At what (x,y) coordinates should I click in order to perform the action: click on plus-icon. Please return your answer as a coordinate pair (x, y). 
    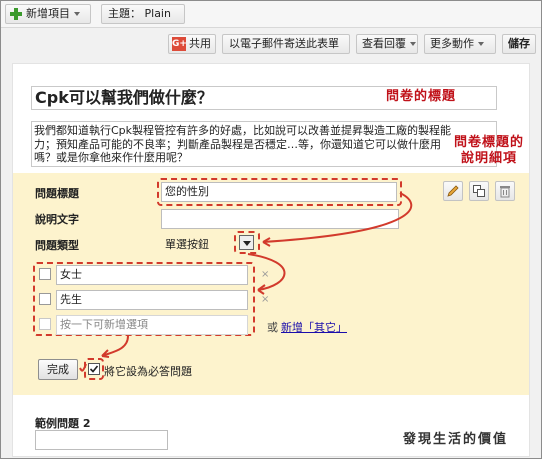
    Looking at the image, I should click on (16, 14).